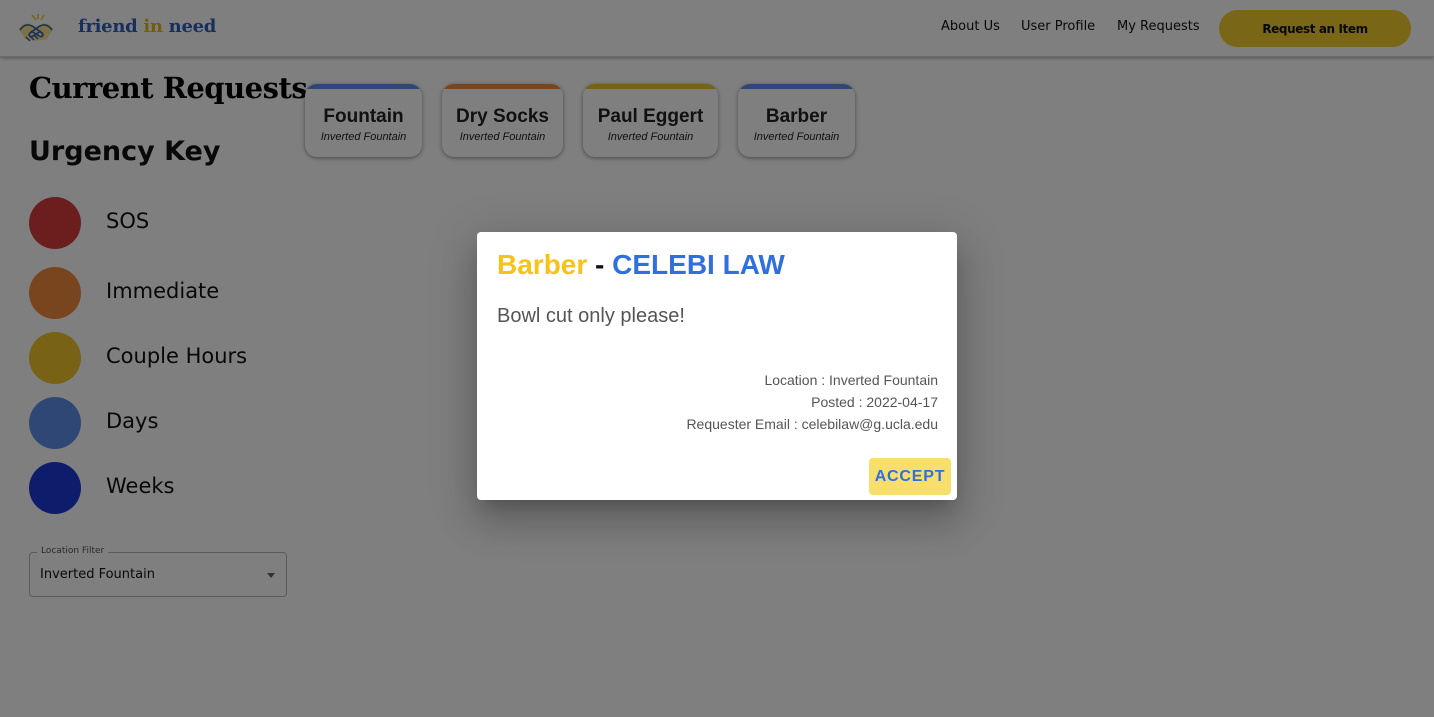  What do you see at coordinates (698, 264) in the screenshot?
I see `dialog-requester-name: CELEBI LAW` at bounding box center [698, 264].